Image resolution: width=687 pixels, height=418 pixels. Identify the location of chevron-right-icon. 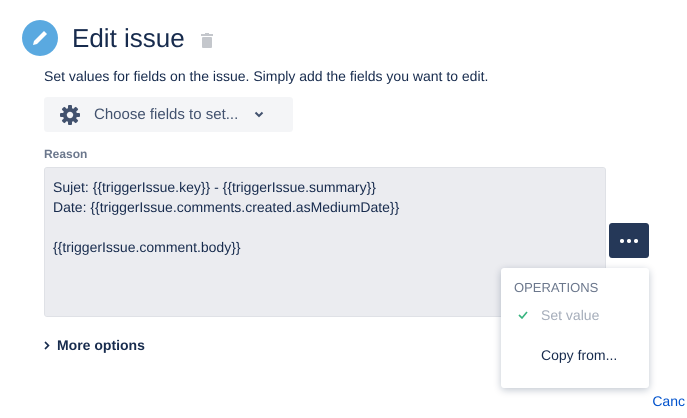
(47, 345).